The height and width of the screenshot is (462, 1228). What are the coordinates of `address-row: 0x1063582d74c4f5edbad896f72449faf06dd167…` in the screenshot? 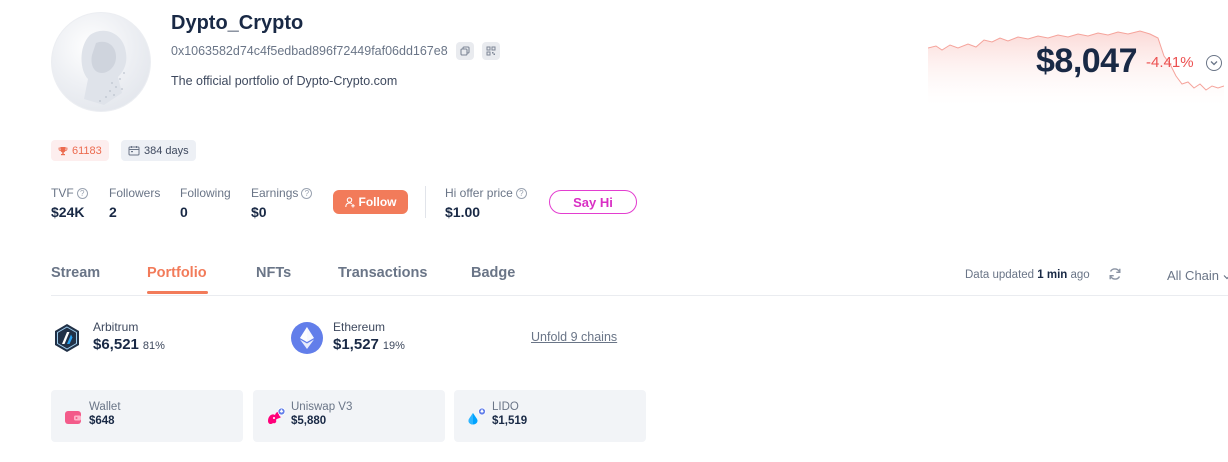 It's located at (335, 51).